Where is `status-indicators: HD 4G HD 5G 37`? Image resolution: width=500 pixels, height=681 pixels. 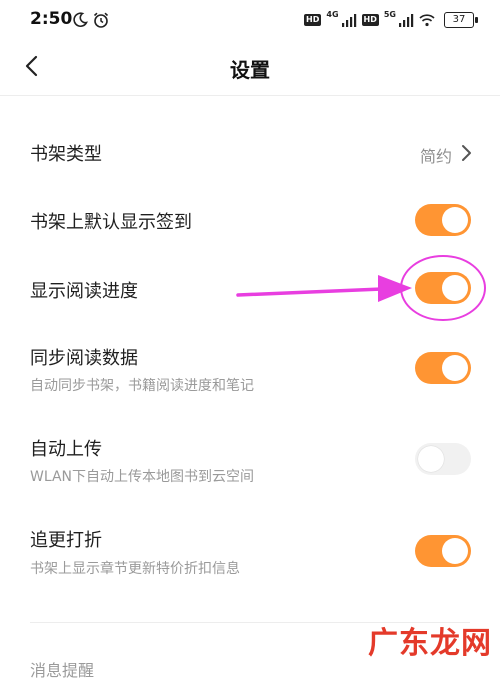 status-indicators: HD 4G HD 5G 37 is located at coordinates (391, 19).